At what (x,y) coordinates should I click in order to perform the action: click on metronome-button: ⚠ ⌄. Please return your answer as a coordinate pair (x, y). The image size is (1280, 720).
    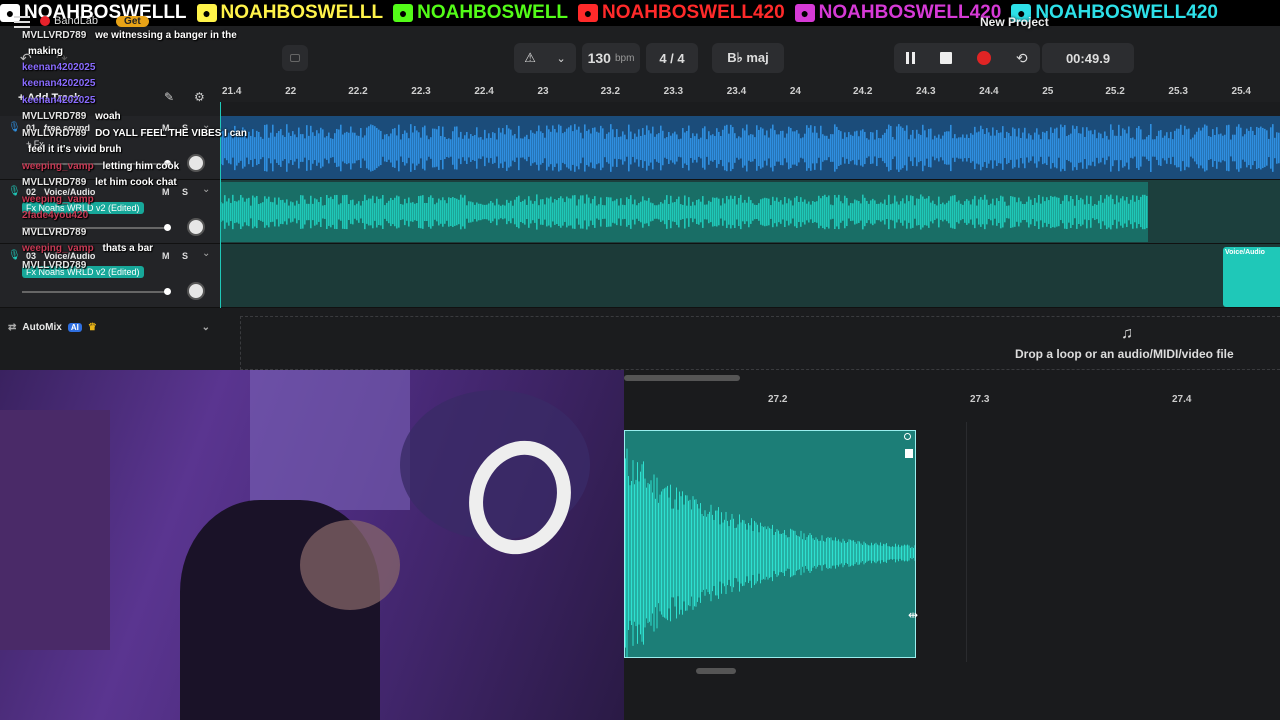
    Looking at the image, I should click on (545, 58).